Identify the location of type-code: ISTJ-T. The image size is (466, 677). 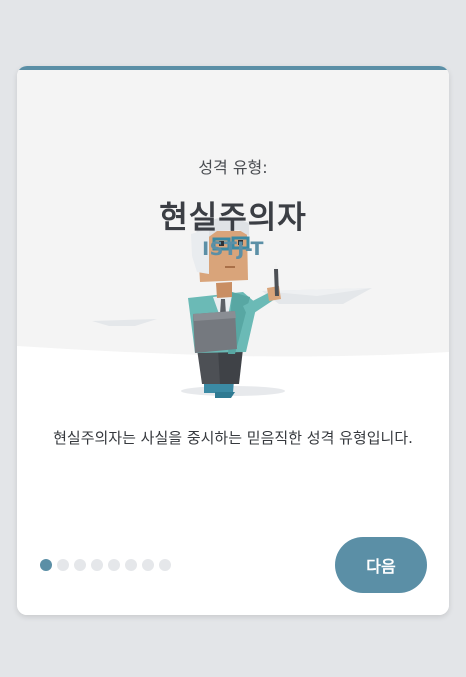
(233, 249).